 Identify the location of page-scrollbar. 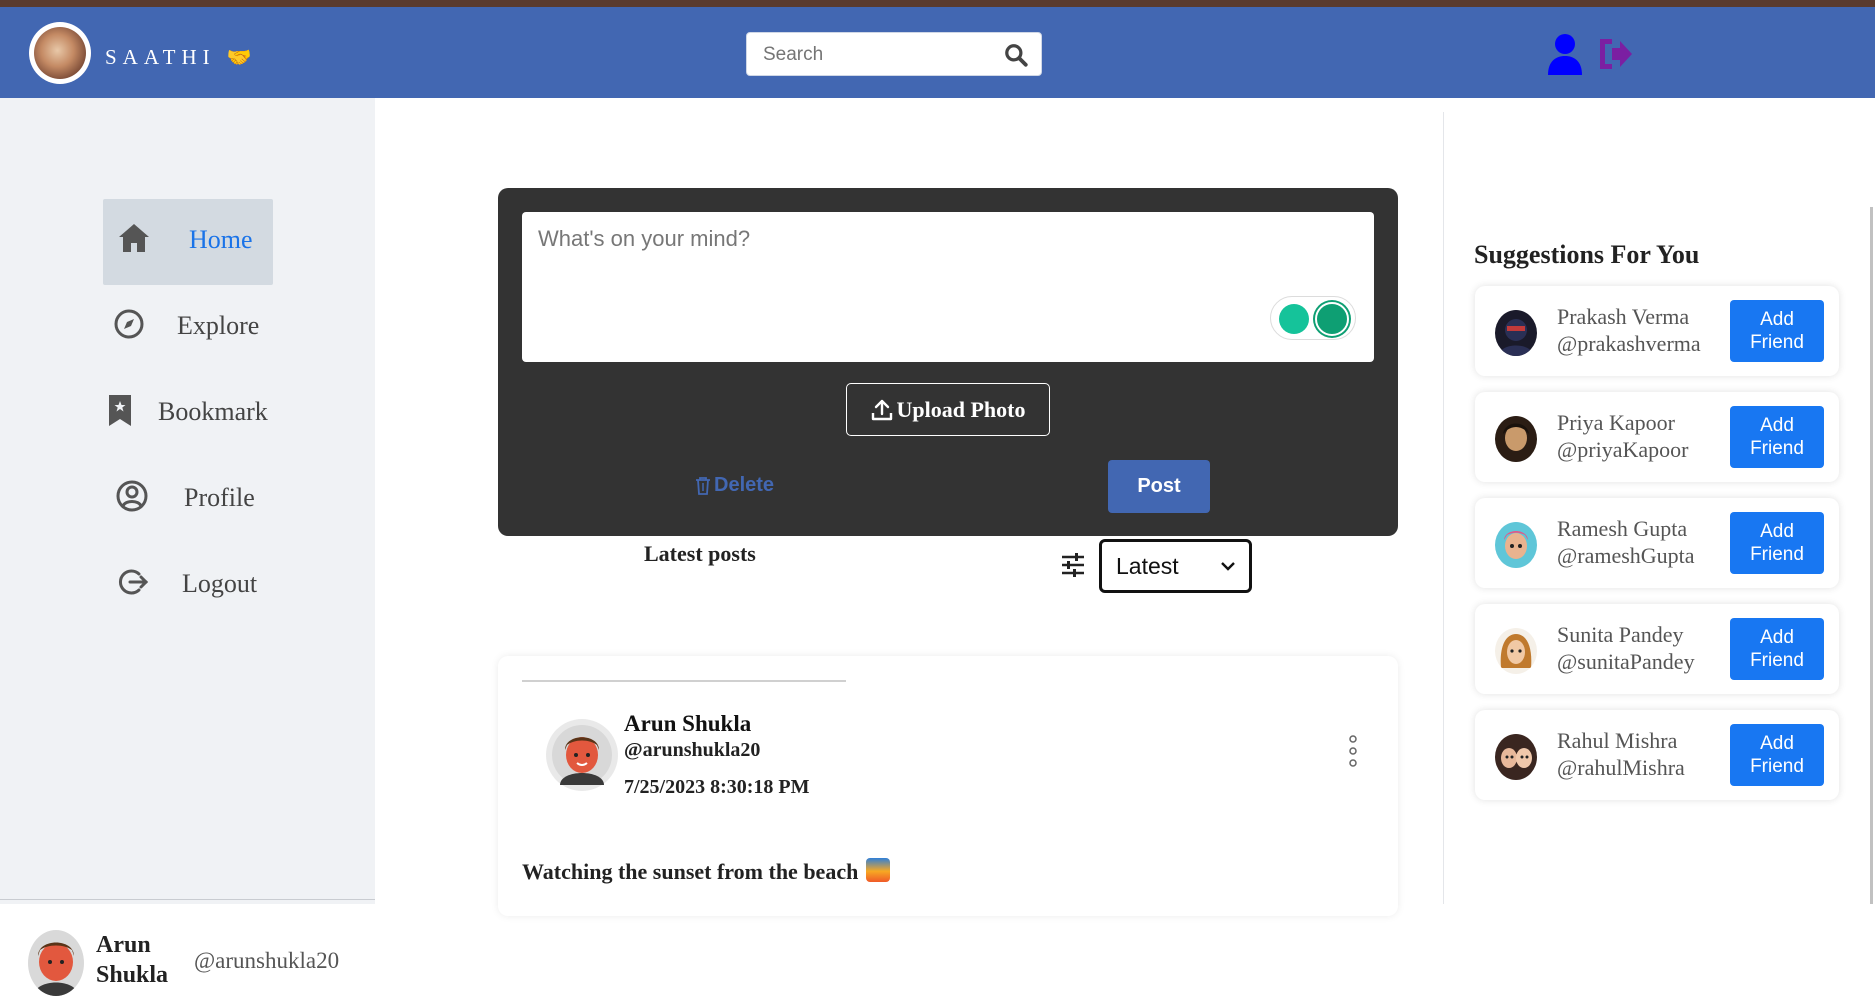
(1871, 555).